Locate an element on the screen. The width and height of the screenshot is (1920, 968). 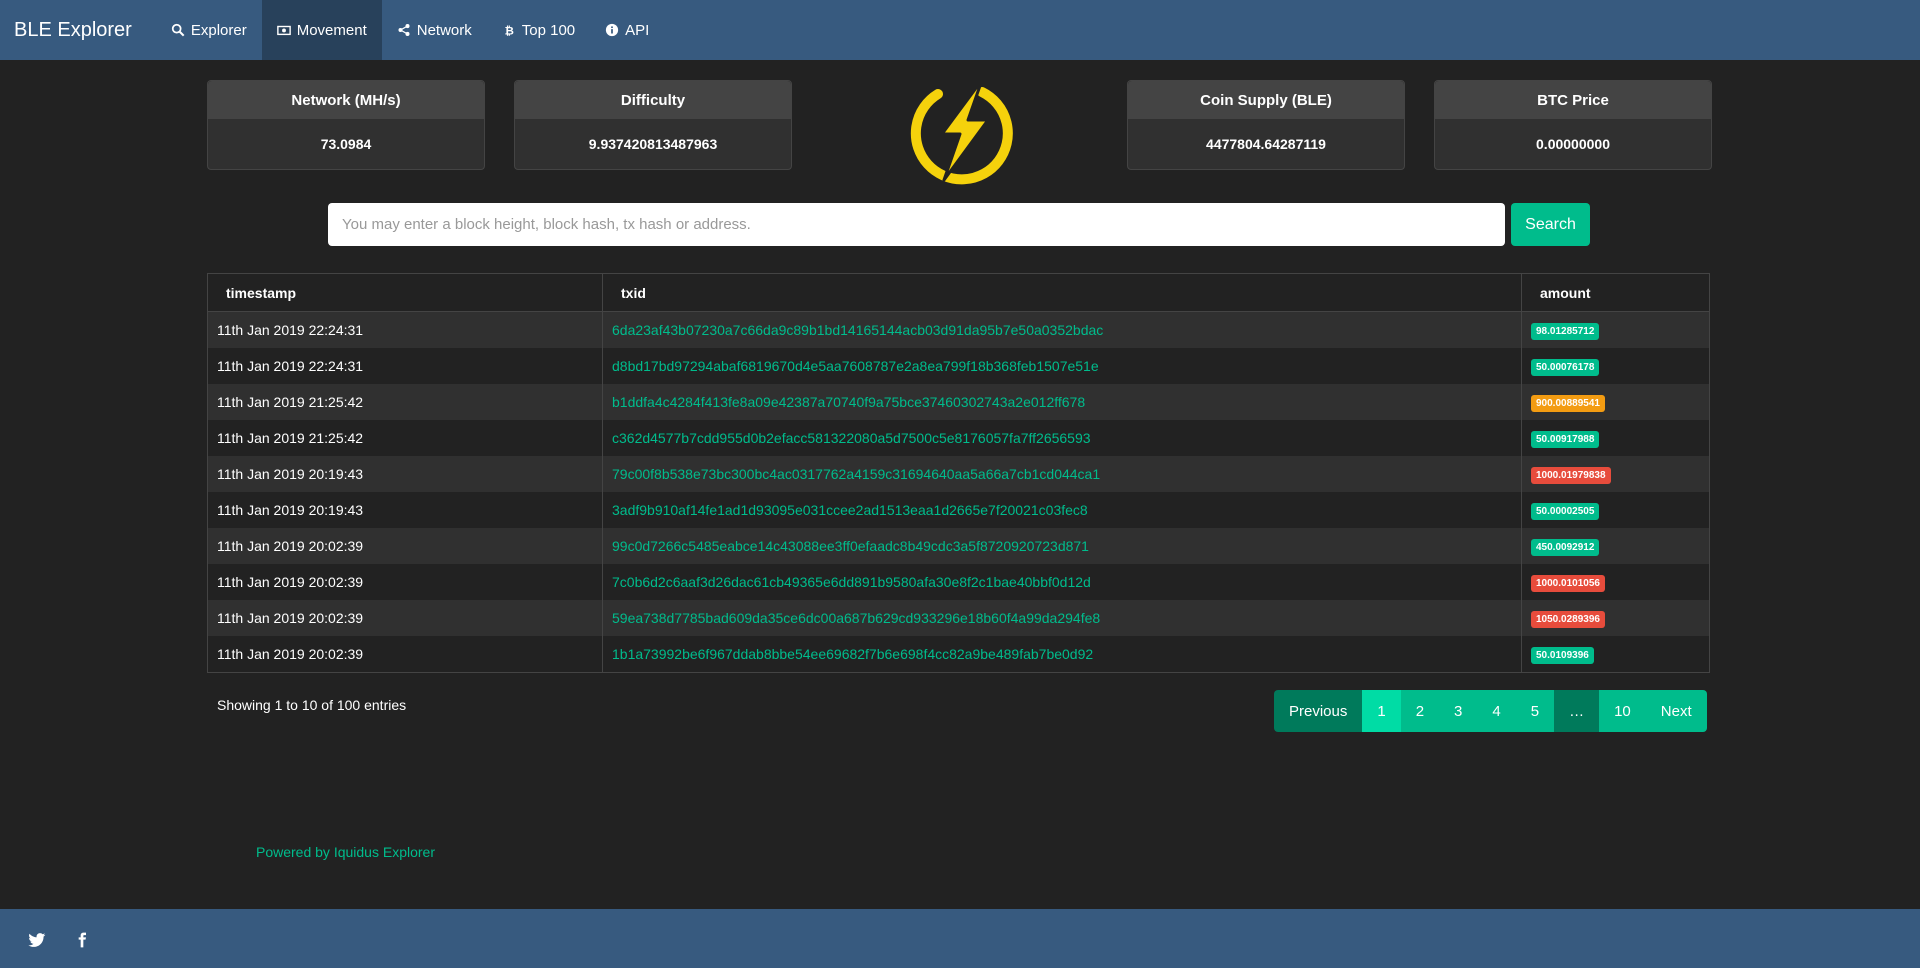
nav-network: Network is located at coordinates (434, 30).